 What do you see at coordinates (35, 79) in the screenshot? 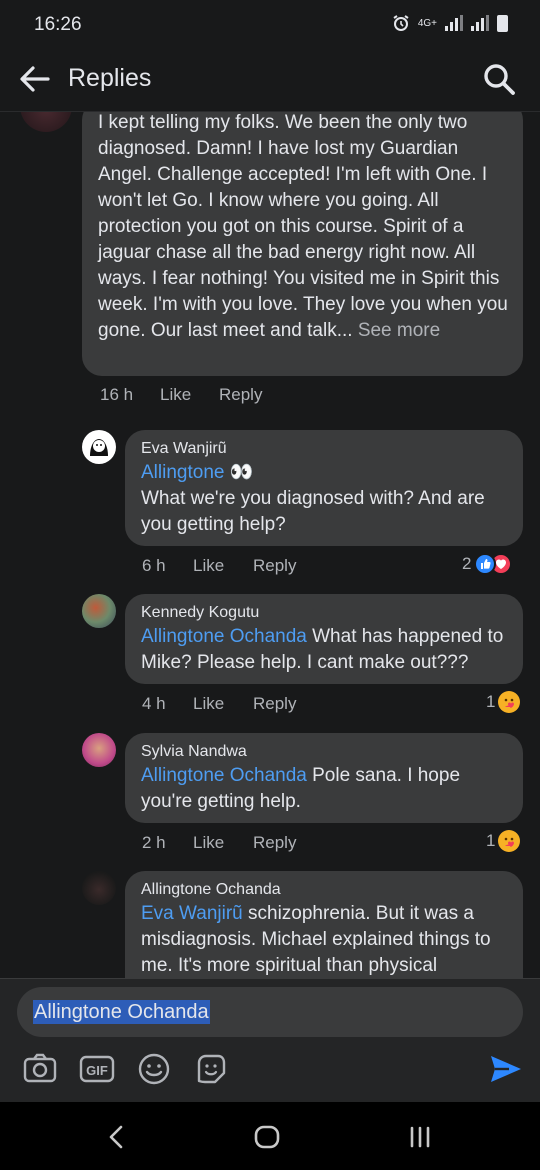
I see `back-arrow-icon` at bounding box center [35, 79].